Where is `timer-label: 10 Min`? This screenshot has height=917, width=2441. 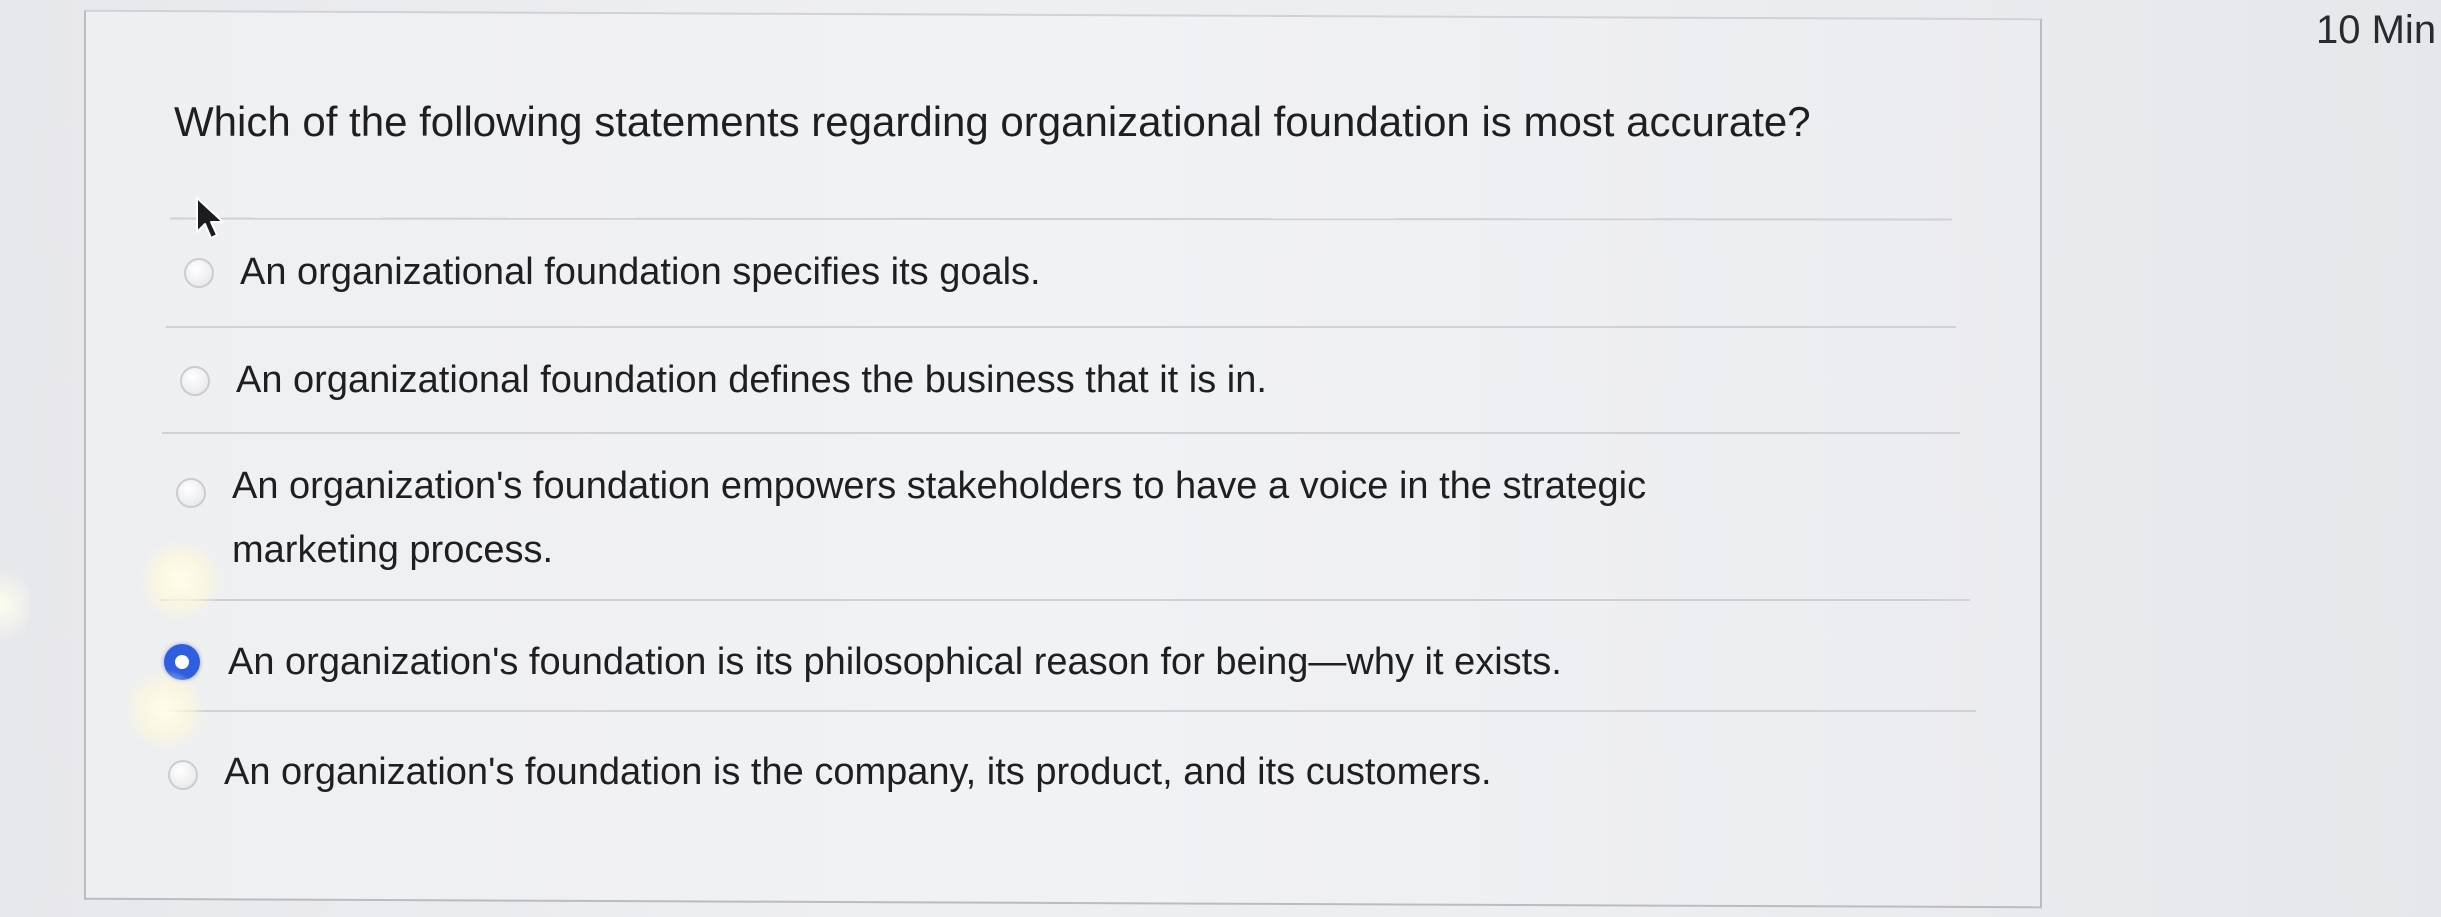
timer-label: 10 Min is located at coordinates (2376, 30).